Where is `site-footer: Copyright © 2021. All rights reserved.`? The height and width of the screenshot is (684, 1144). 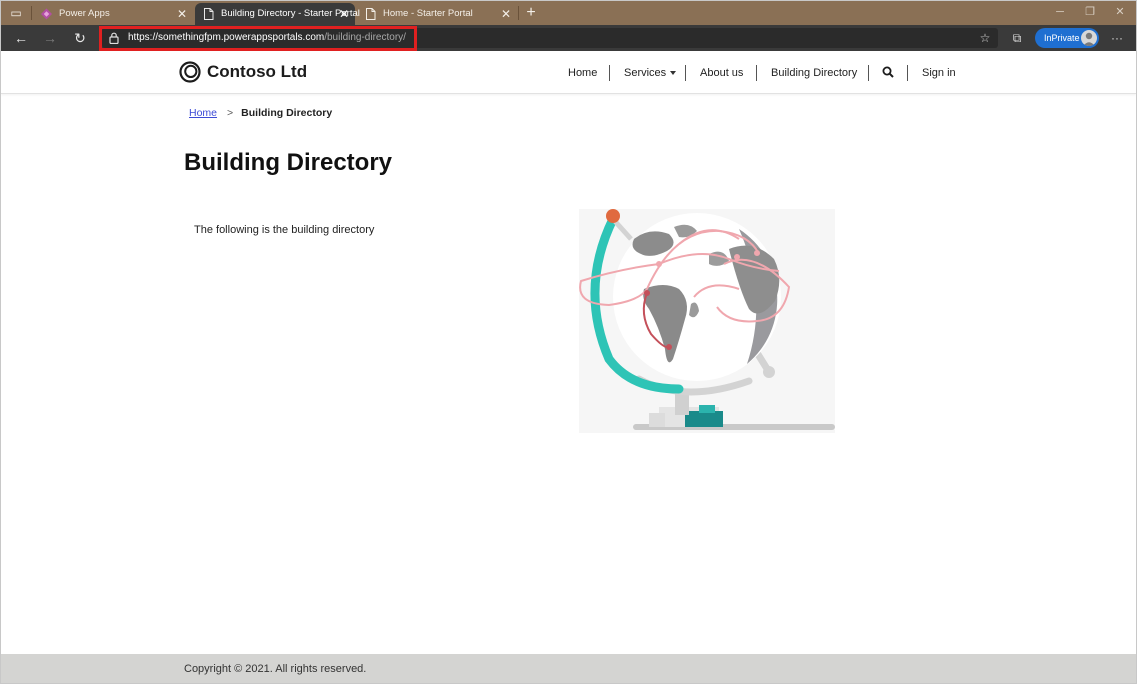
site-footer: Copyright © 2021. All rights reserved. is located at coordinates (568, 668).